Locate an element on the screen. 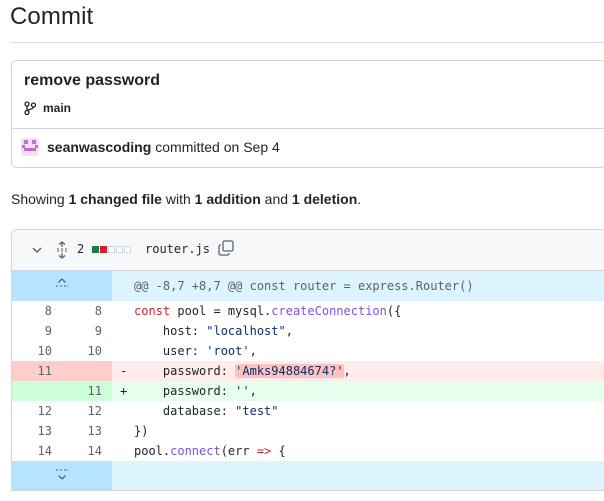  old-line-number: 8 is located at coordinates (32, 311).